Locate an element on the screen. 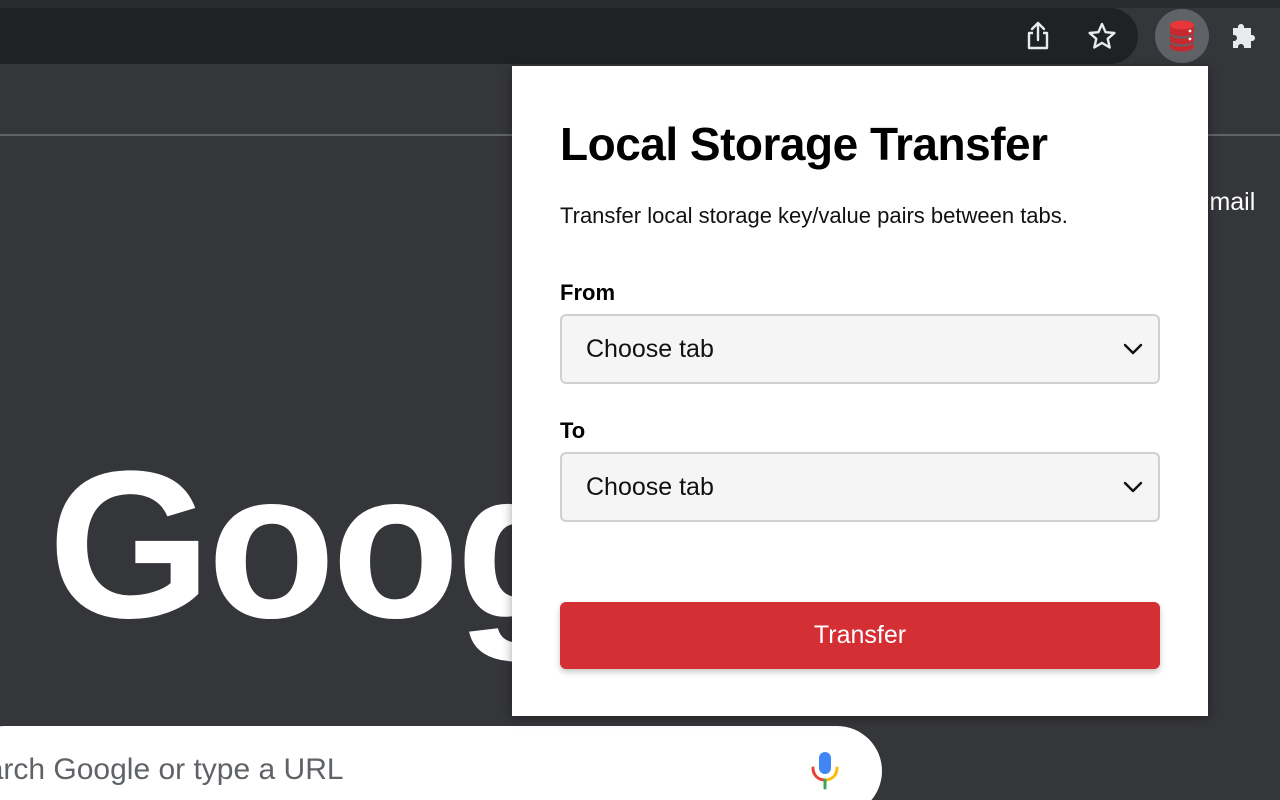  address-bar is located at coordinates (569, 36).